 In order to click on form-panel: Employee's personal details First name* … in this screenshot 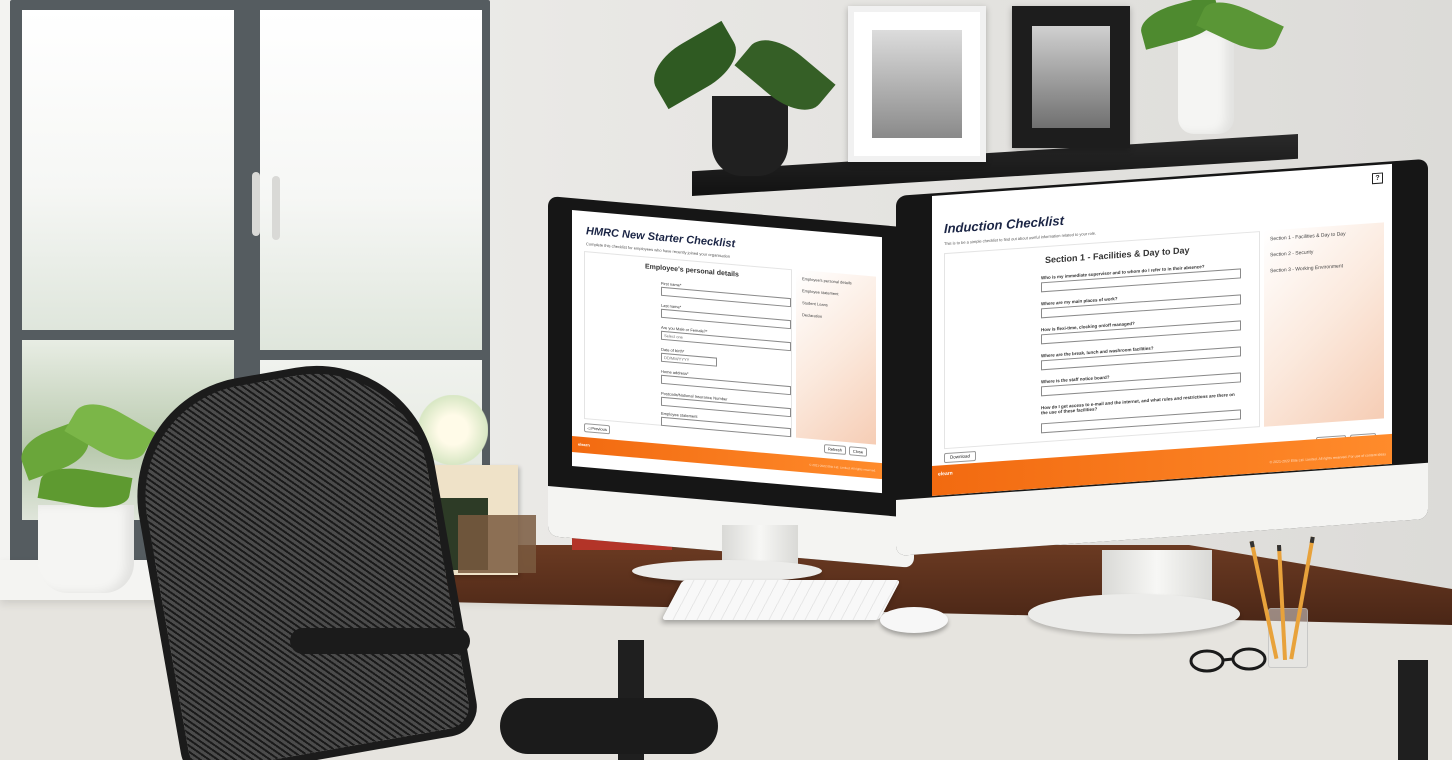, I will do `click(688, 344)`.